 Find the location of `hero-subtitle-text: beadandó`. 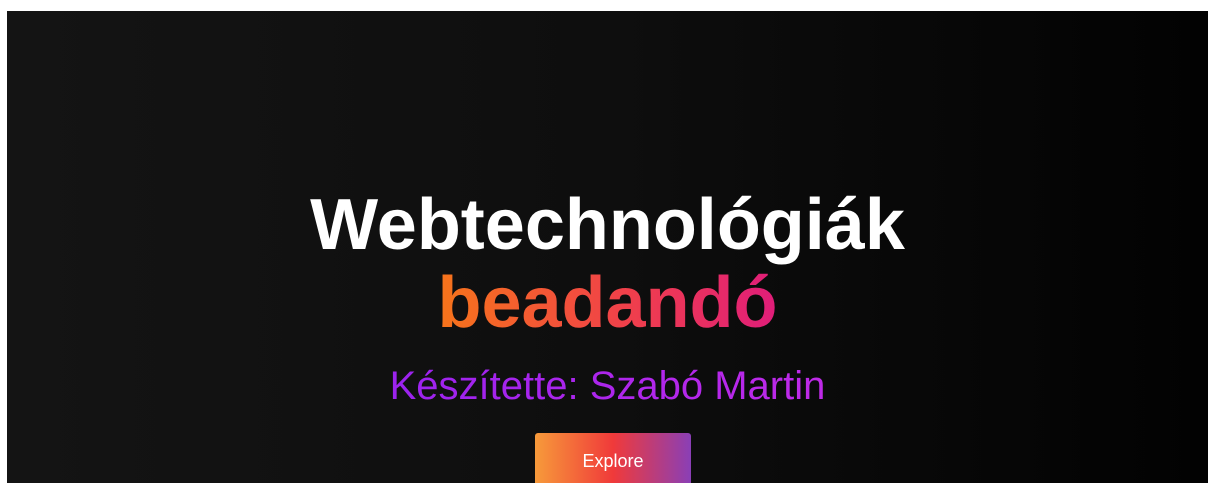

hero-subtitle-text: beadandó is located at coordinates (607, 303).